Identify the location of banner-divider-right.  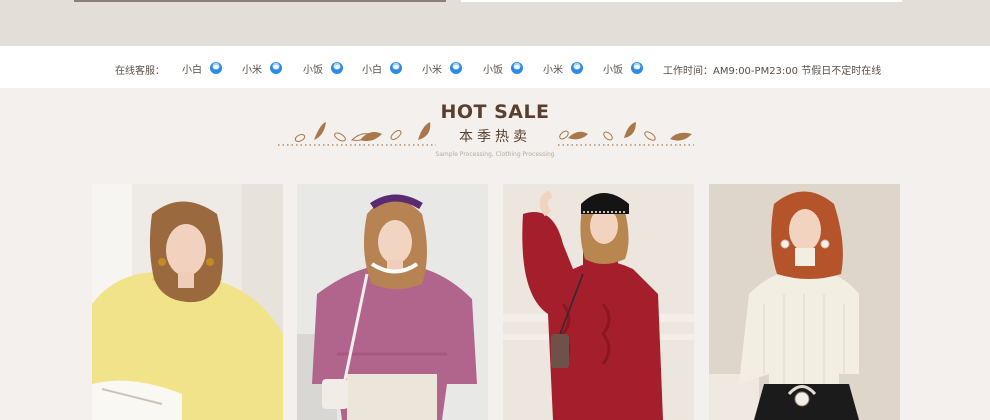
(681, 1).